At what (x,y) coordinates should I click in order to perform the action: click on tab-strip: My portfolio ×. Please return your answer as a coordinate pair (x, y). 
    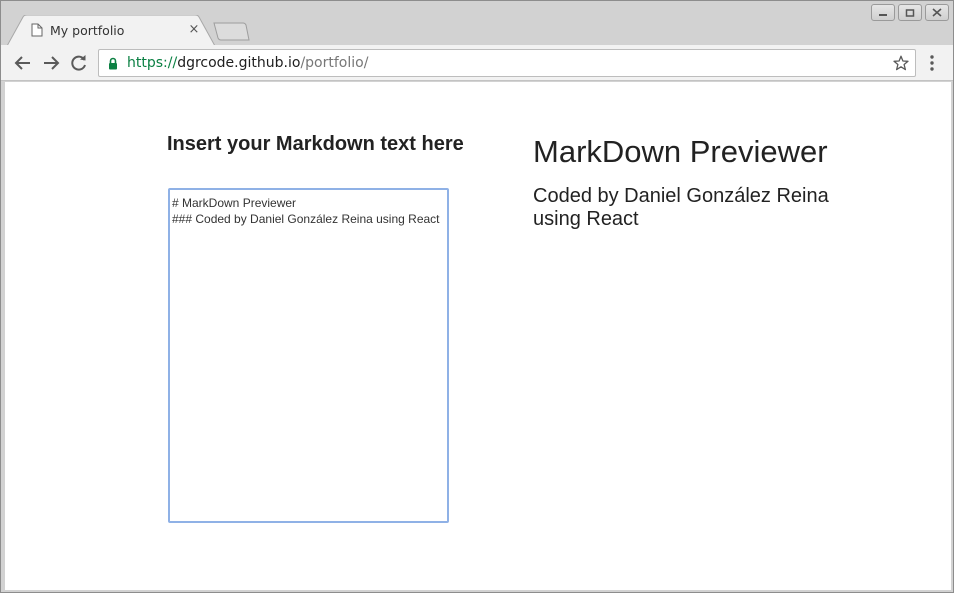
    Looking at the image, I should click on (477, 23).